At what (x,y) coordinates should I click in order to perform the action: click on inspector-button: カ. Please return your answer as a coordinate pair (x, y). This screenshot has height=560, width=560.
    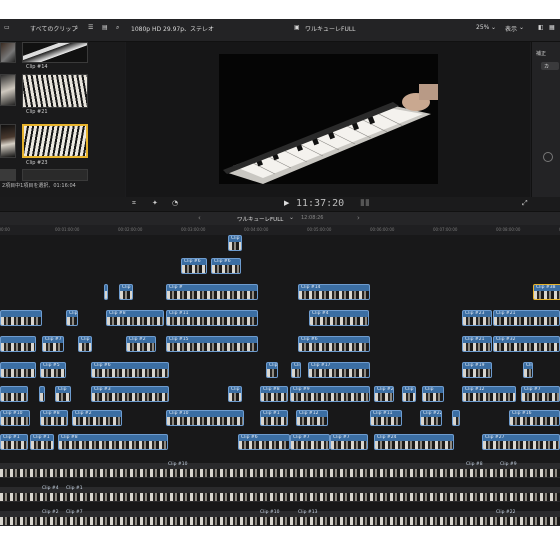
    Looking at the image, I should click on (550, 66).